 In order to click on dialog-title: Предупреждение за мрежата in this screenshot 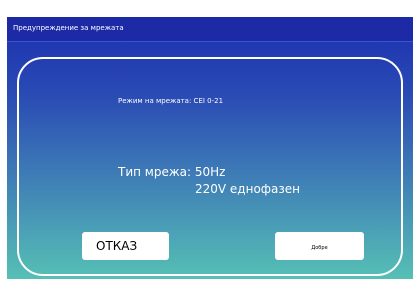, I will do `click(68, 28)`.